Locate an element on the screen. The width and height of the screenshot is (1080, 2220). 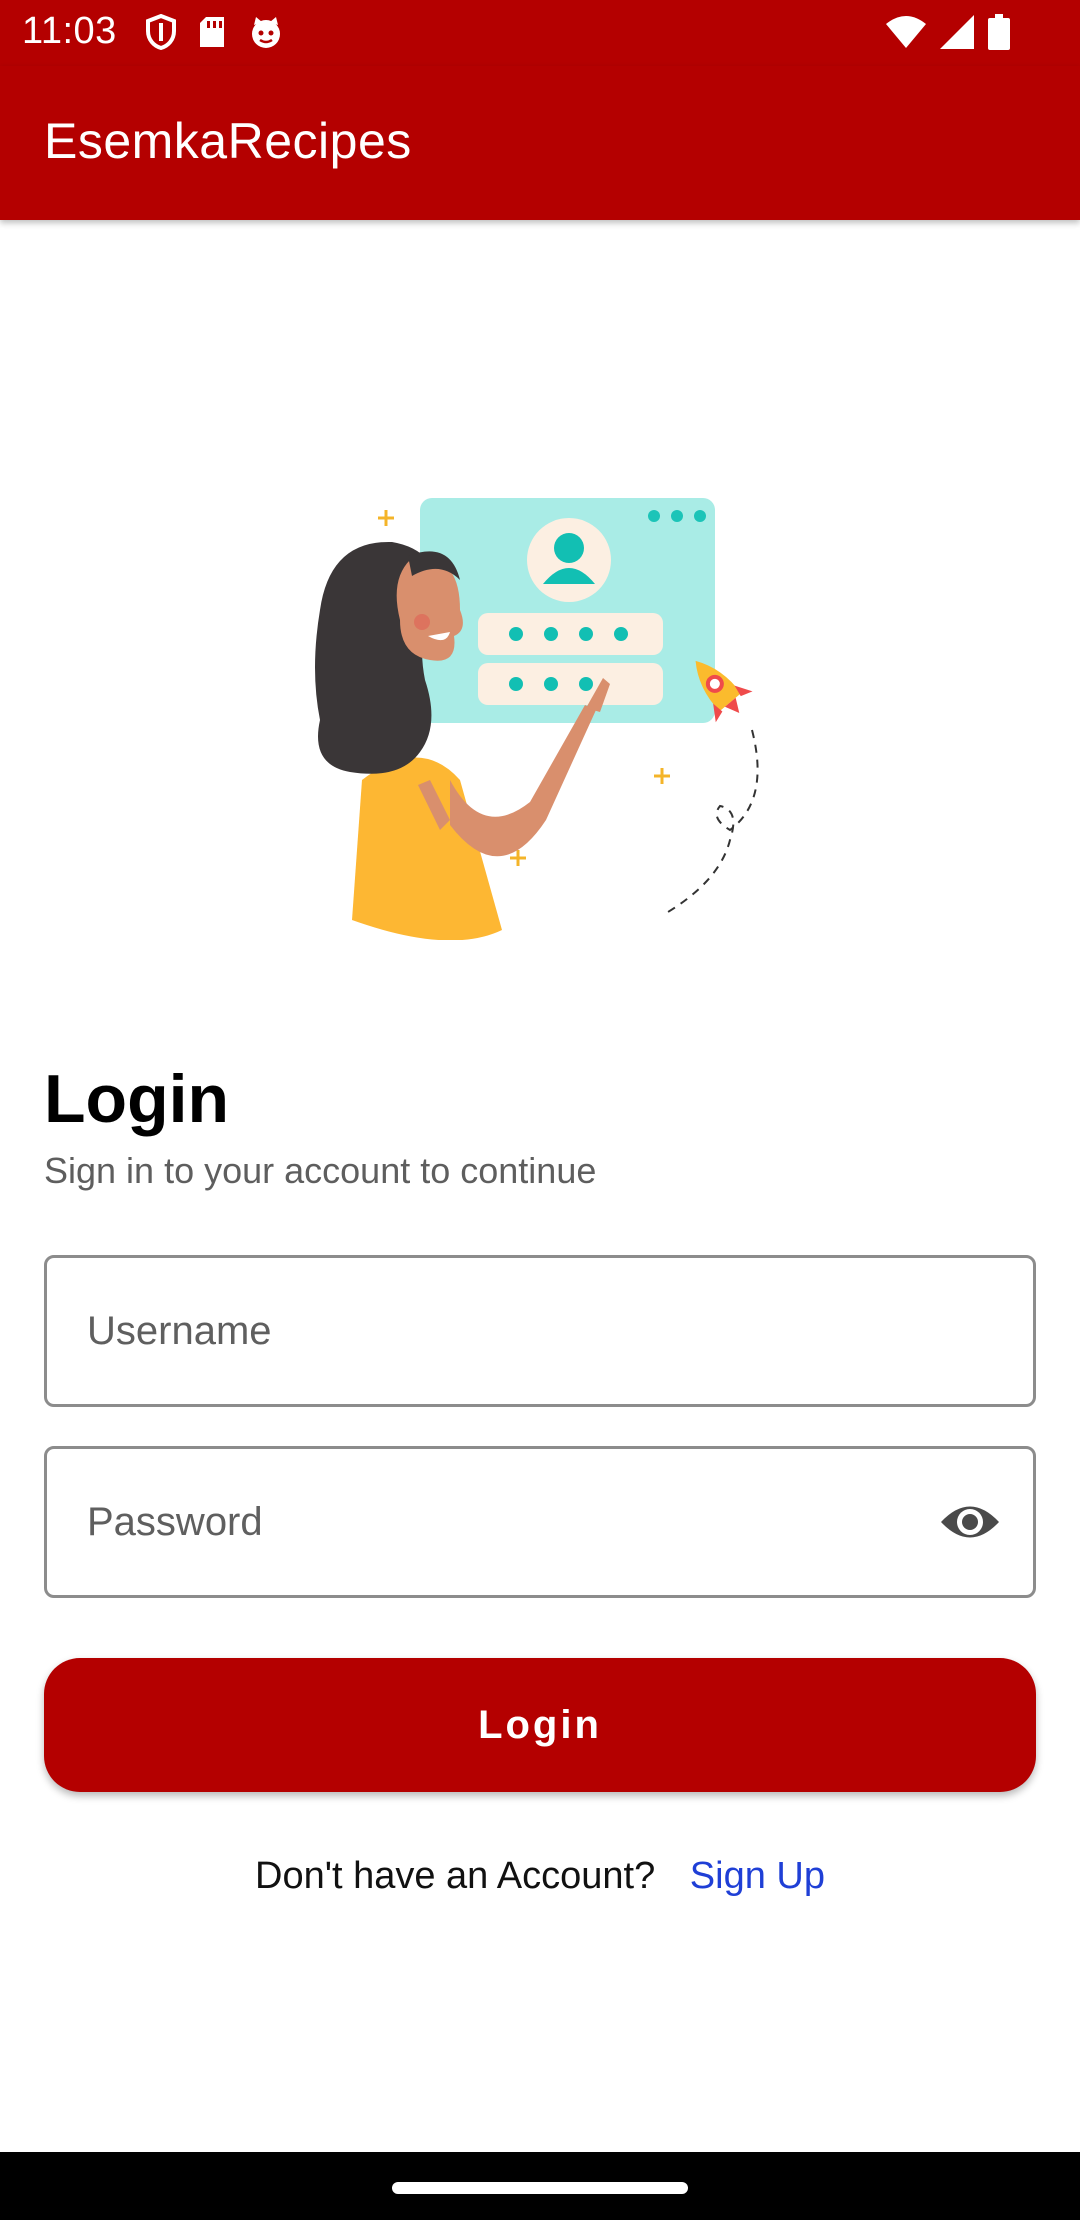
signal-icon is located at coordinates (957, 32).